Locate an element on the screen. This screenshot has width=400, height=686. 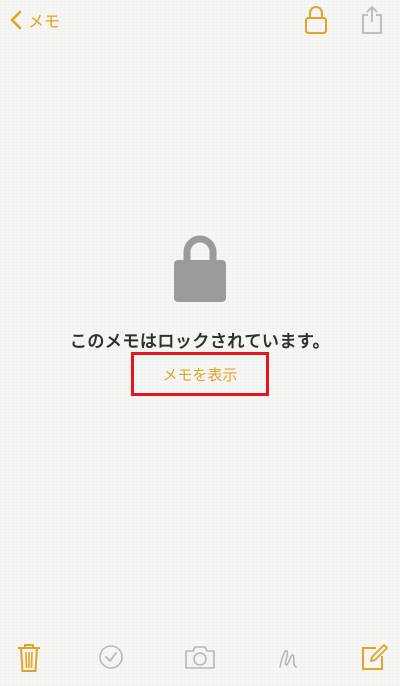
show-note-button: メモを表示 is located at coordinates (200, 374).